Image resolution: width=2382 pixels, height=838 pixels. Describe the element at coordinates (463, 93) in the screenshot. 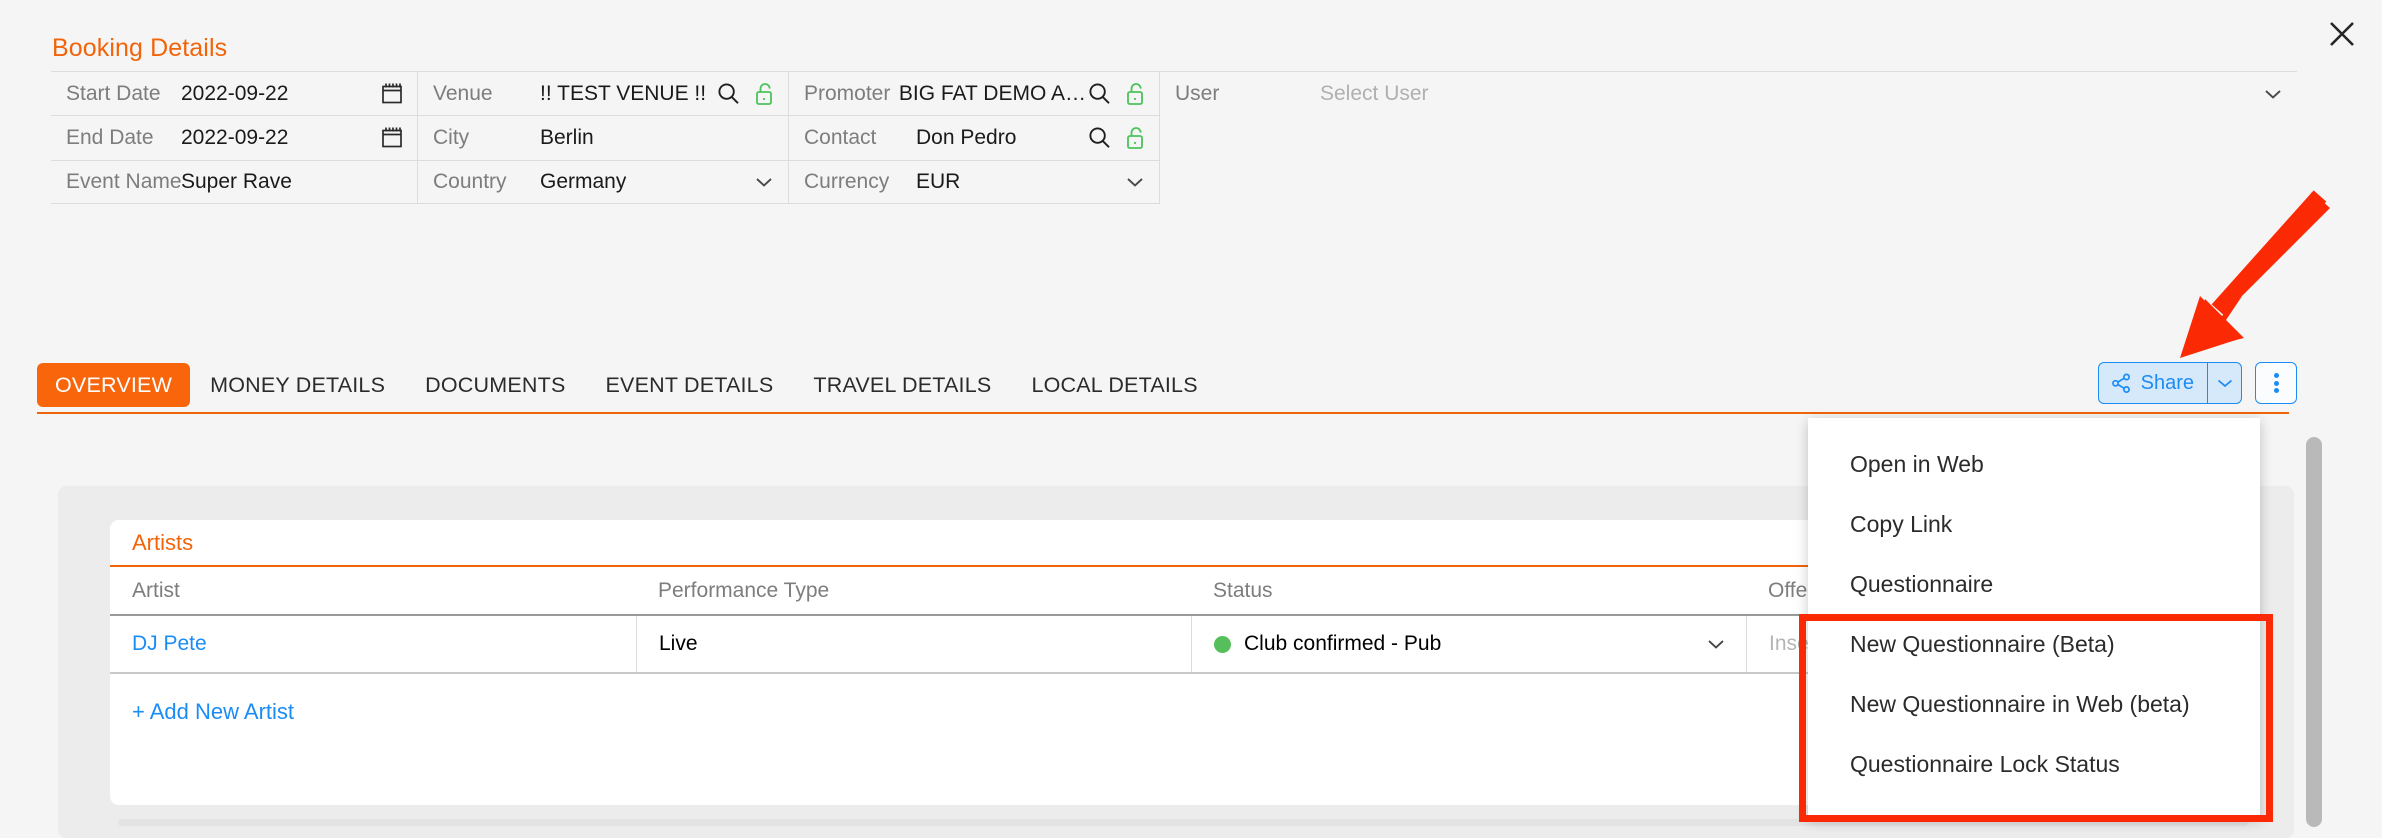

I see `field-label: Venue` at that location.